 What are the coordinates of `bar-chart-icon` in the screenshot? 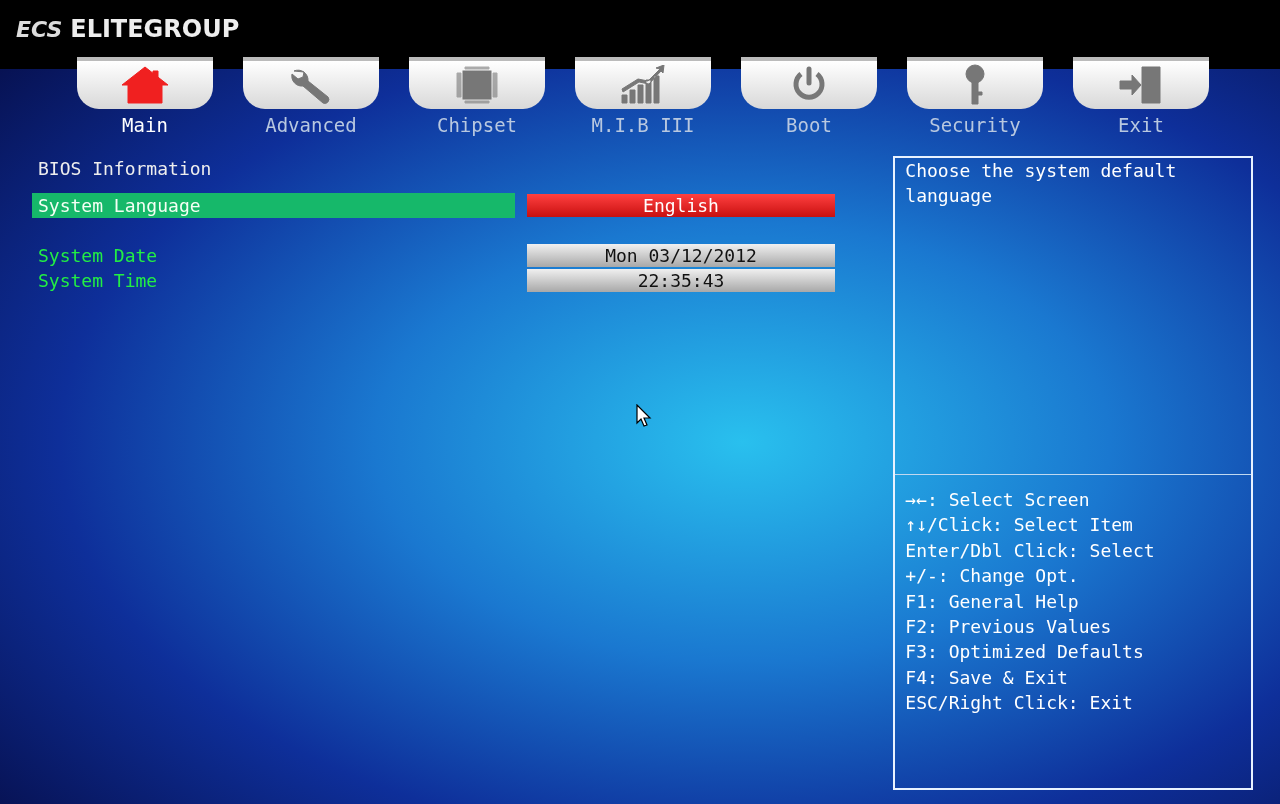 It's located at (643, 85).